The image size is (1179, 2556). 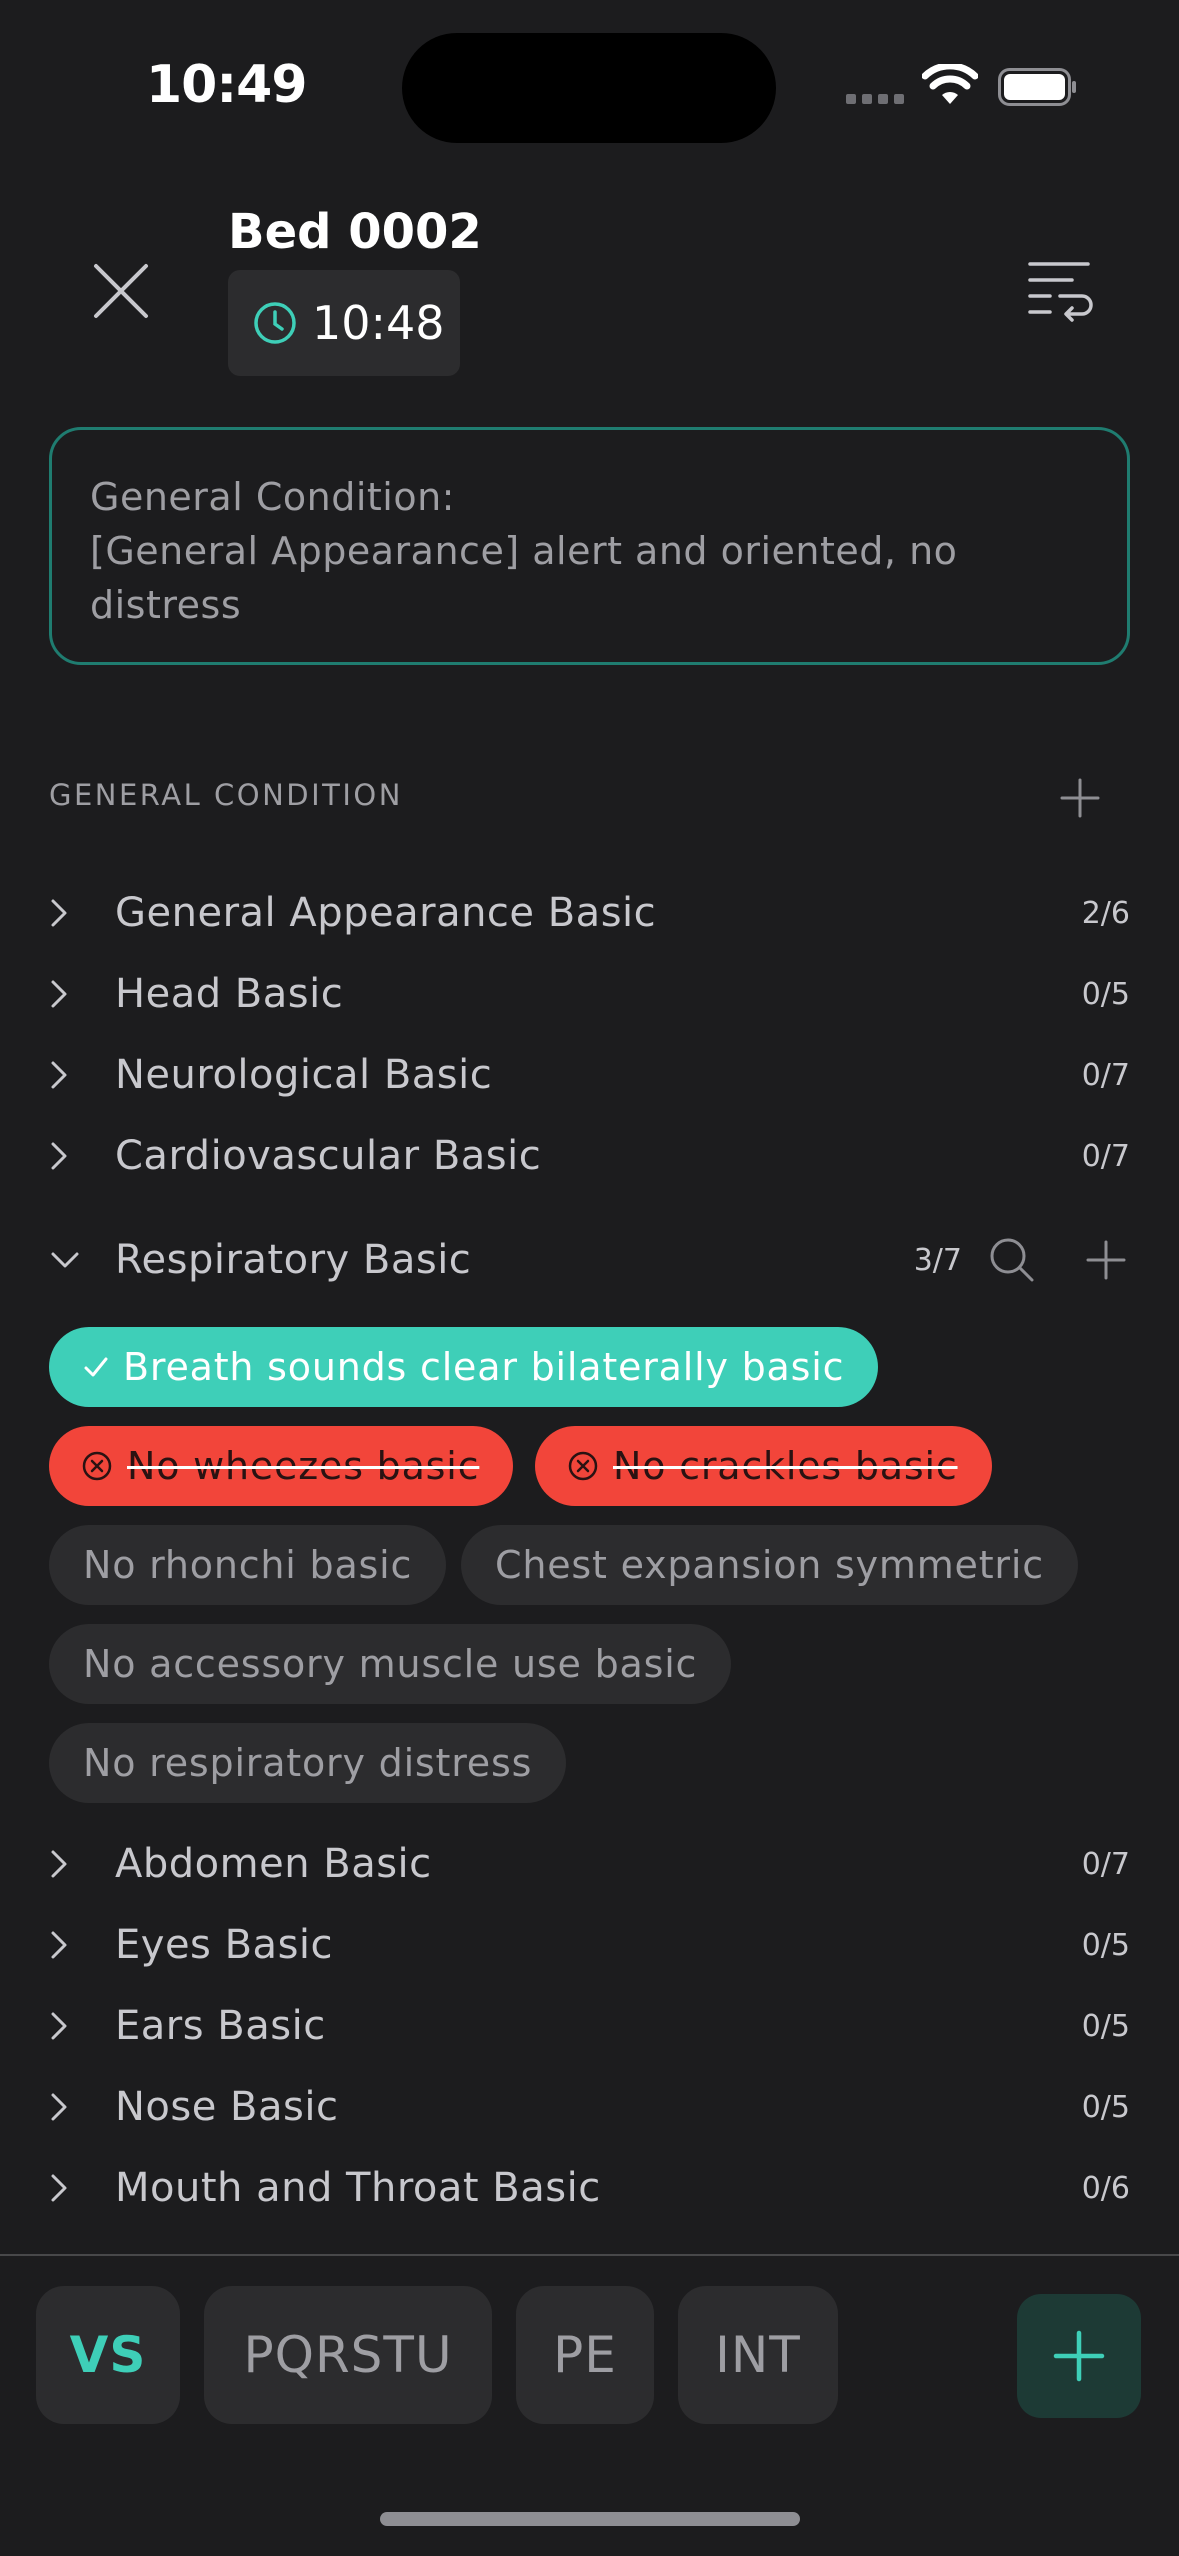 What do you see at coordinates (71, 1260) in the screenshot?
I see `chevron-down-icon` at bounding box center [71, 1260].